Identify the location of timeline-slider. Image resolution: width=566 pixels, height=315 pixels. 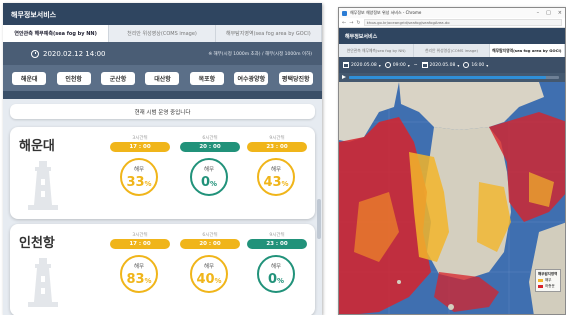
(452, 77).